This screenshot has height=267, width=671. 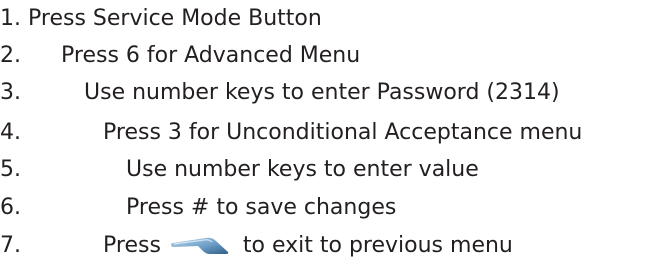 I want to click on step-text: Press Service Mode Button, so click(x=175, y=18).